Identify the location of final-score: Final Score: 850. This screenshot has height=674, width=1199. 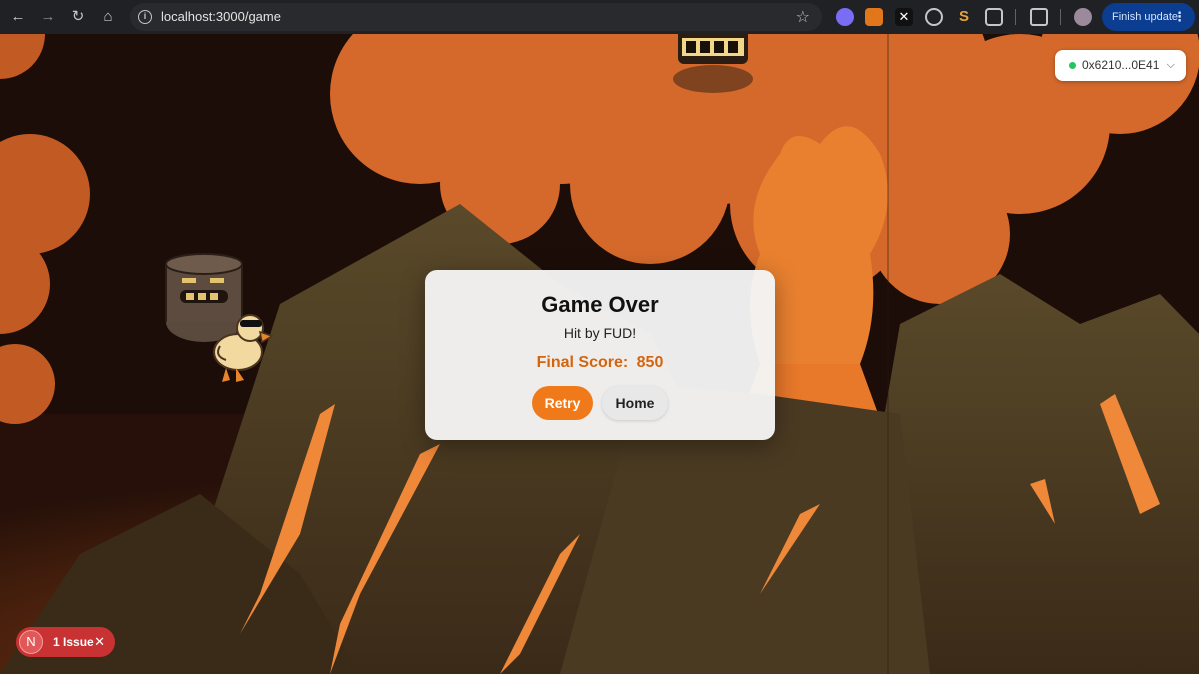
(600, 363).